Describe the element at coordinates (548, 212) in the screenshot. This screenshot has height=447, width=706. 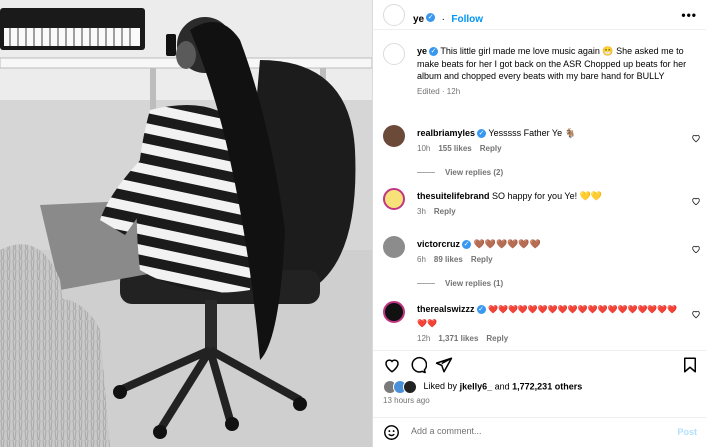
I see `comment-meta: 3h Reply` at that location.